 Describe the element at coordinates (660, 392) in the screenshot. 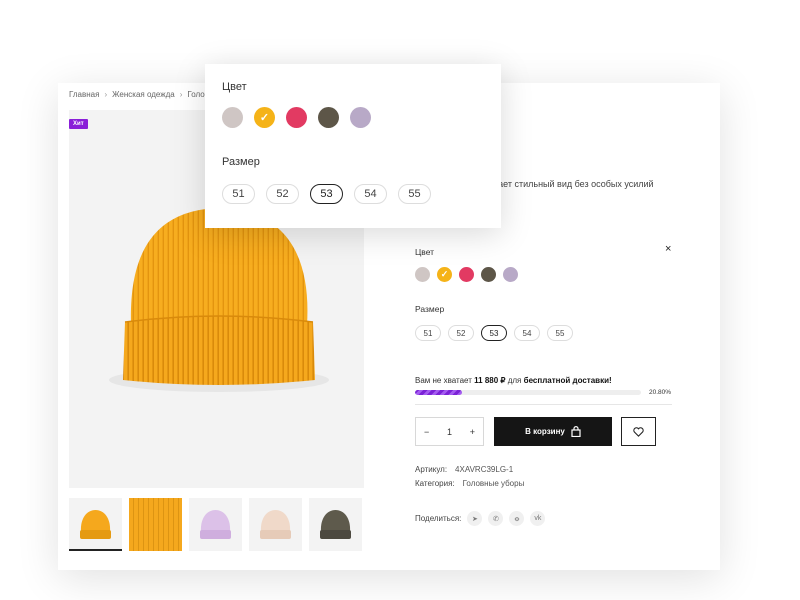

I see `shipping-progress-percent: 20.80%` at that location.